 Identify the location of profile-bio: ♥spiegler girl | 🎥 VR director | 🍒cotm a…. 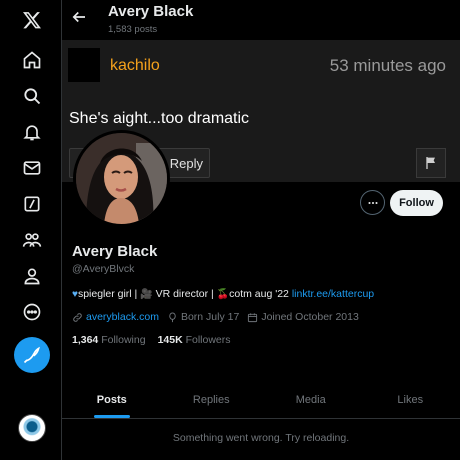
(223, 294).